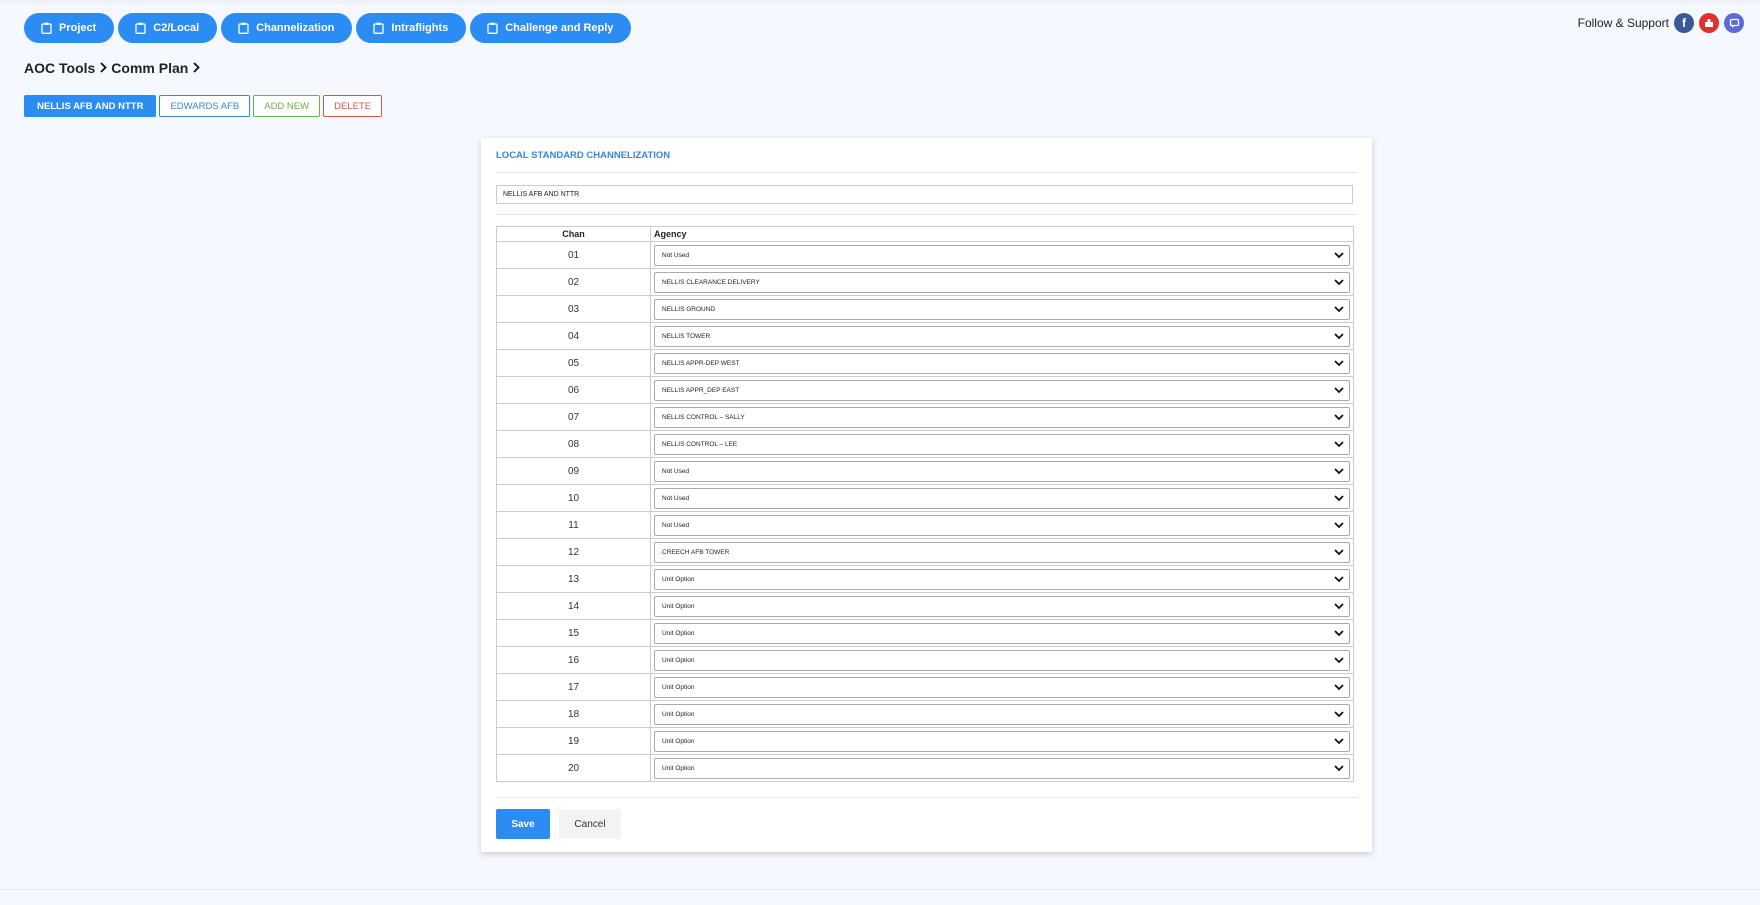 The image size is (1760, 905). I want to click on cancel-button: Cancel, so click(590, 824).